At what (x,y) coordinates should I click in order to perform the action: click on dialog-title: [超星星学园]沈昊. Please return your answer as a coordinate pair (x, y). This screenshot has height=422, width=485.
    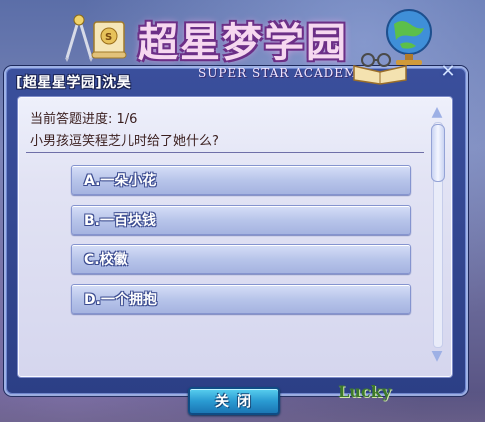
    Looking at the image, I should click on (74, 83).